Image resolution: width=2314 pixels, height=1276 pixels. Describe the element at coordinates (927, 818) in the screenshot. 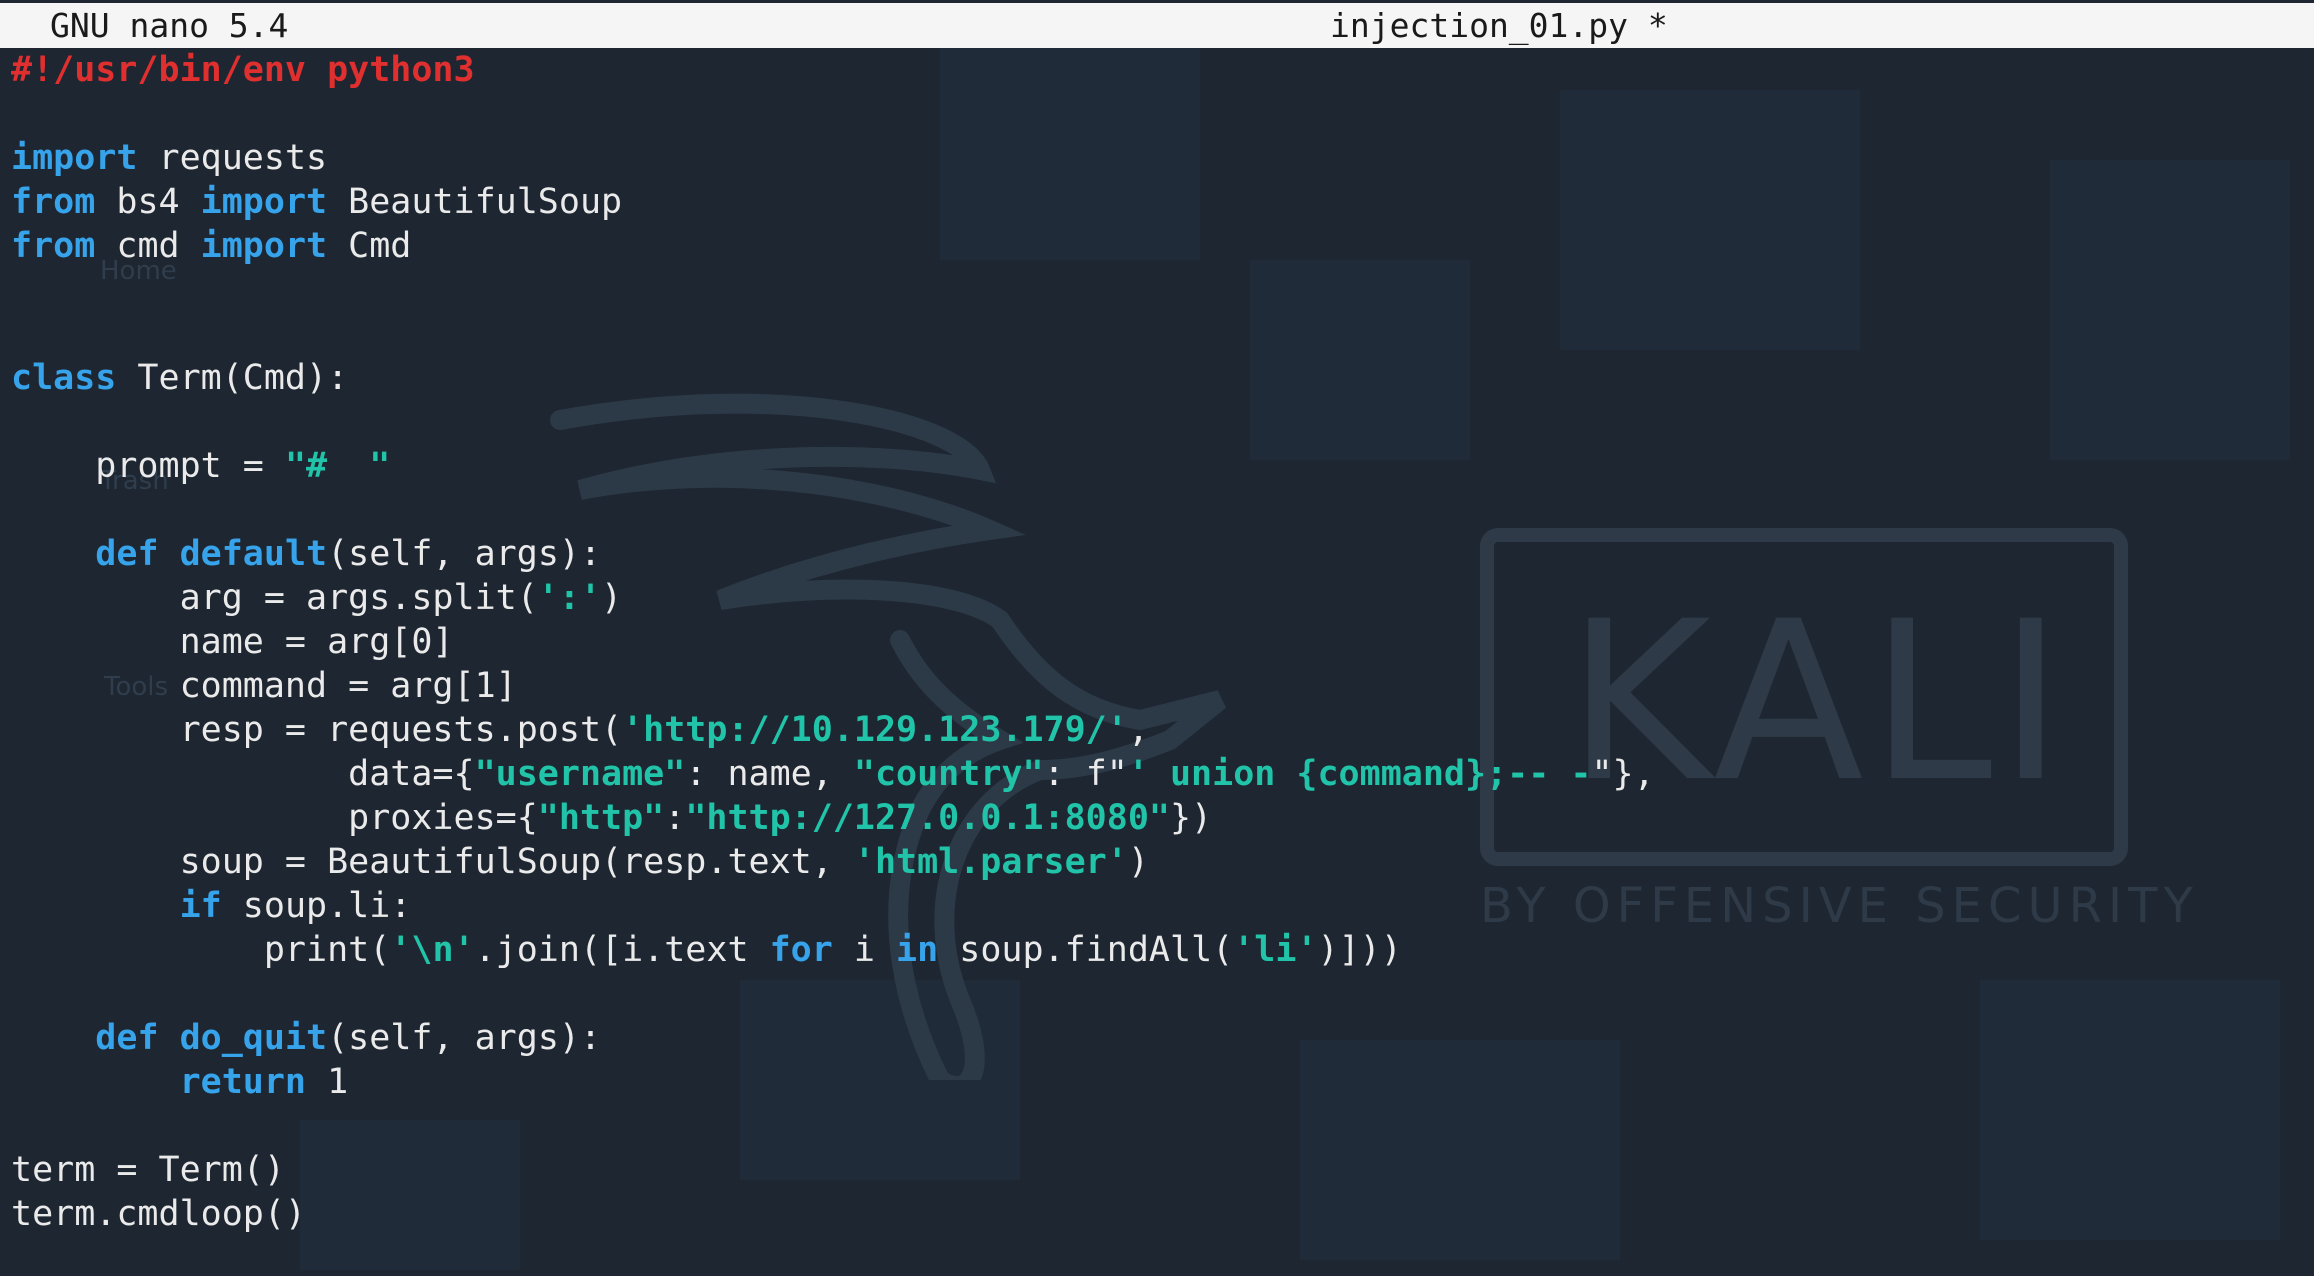

I see `code-string: "http://127.0.0.1:8080"` at that location.